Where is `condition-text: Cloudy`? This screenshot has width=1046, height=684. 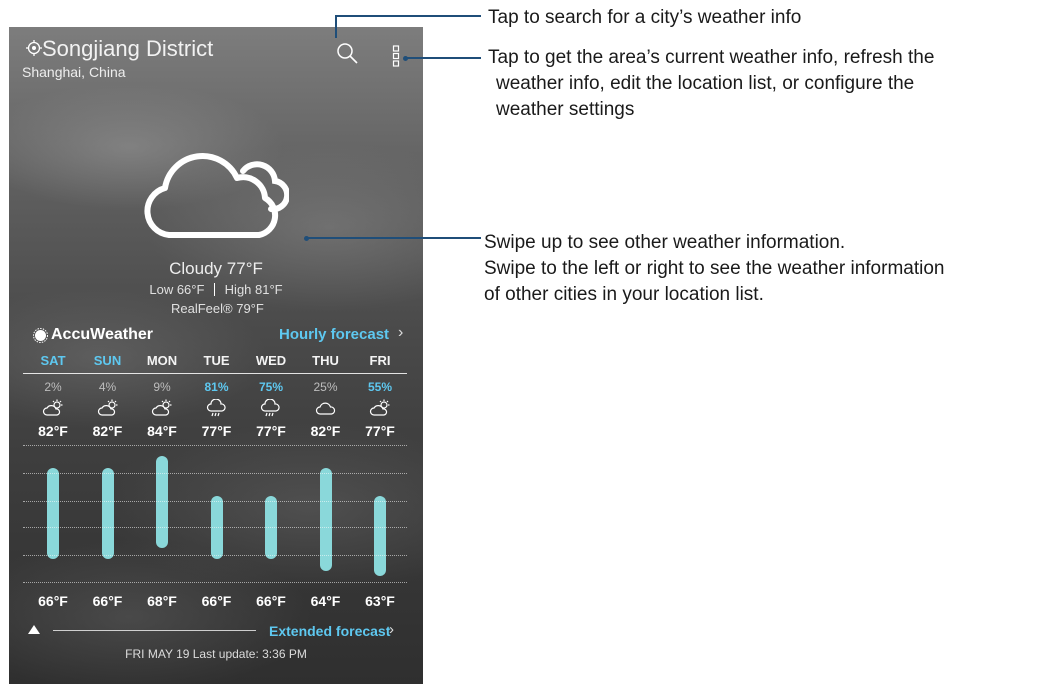 condition-text: Cloudy is located at coordinates (196, 268).